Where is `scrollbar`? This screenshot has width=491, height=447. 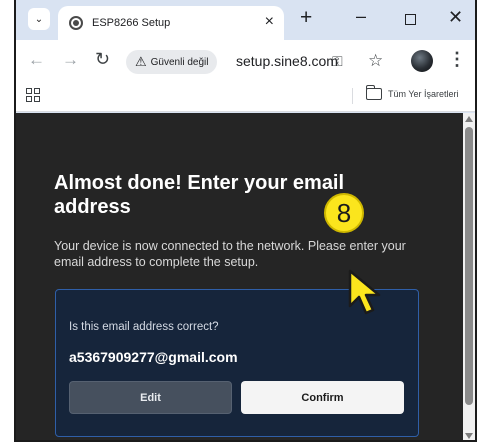
scrollbar is located at coordinates (469, 276).